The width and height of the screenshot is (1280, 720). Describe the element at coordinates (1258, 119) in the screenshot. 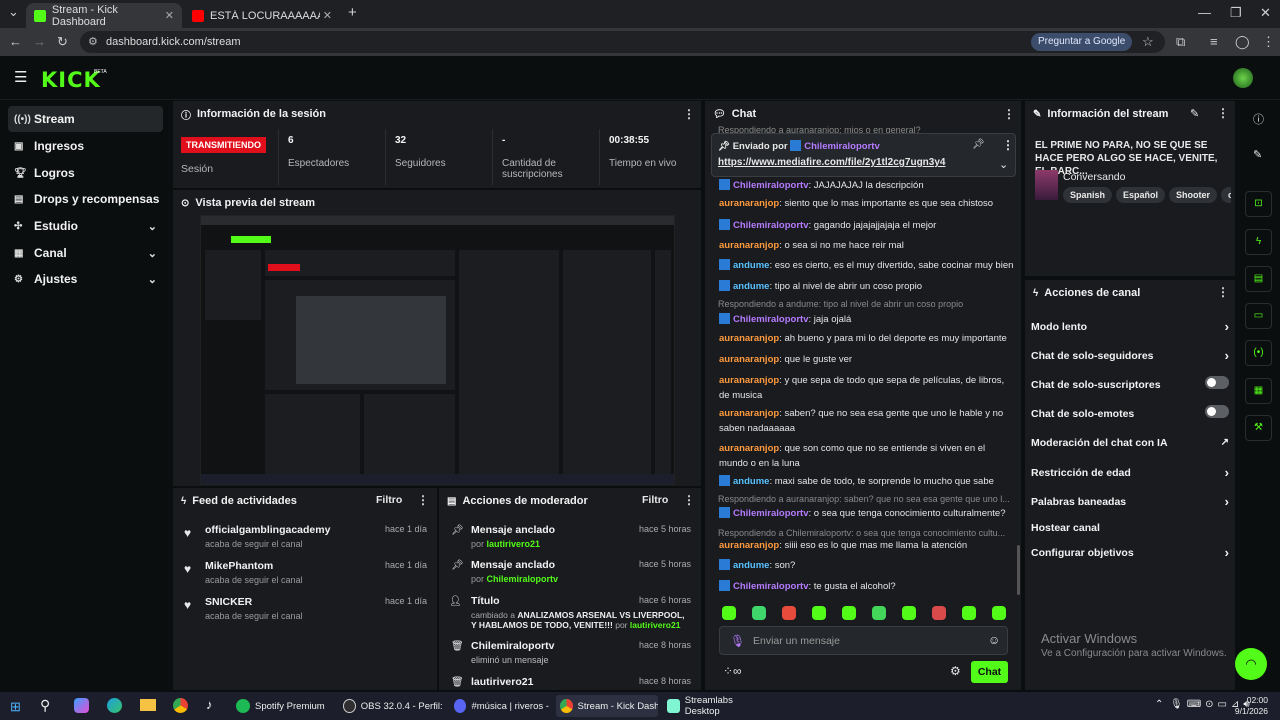

I see `info-rail-icon: ⓘ` at that location.